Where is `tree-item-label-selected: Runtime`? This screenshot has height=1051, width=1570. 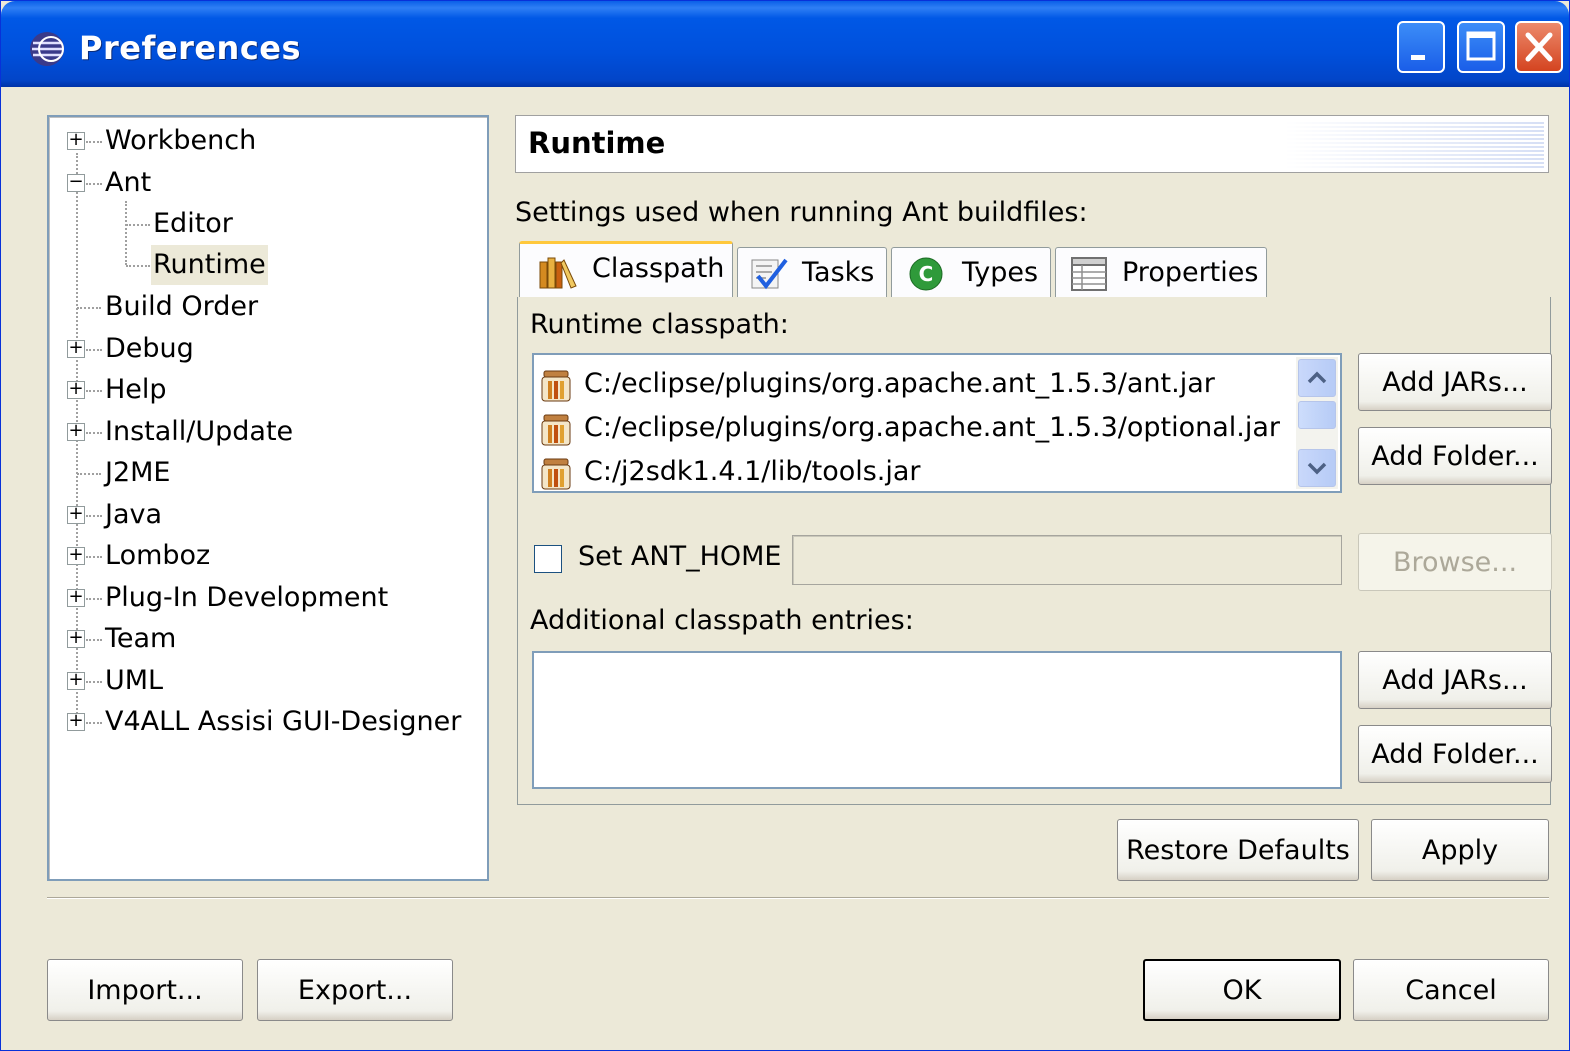
tree-item-label-selected: Runtime is located at coordinates (209, 265).